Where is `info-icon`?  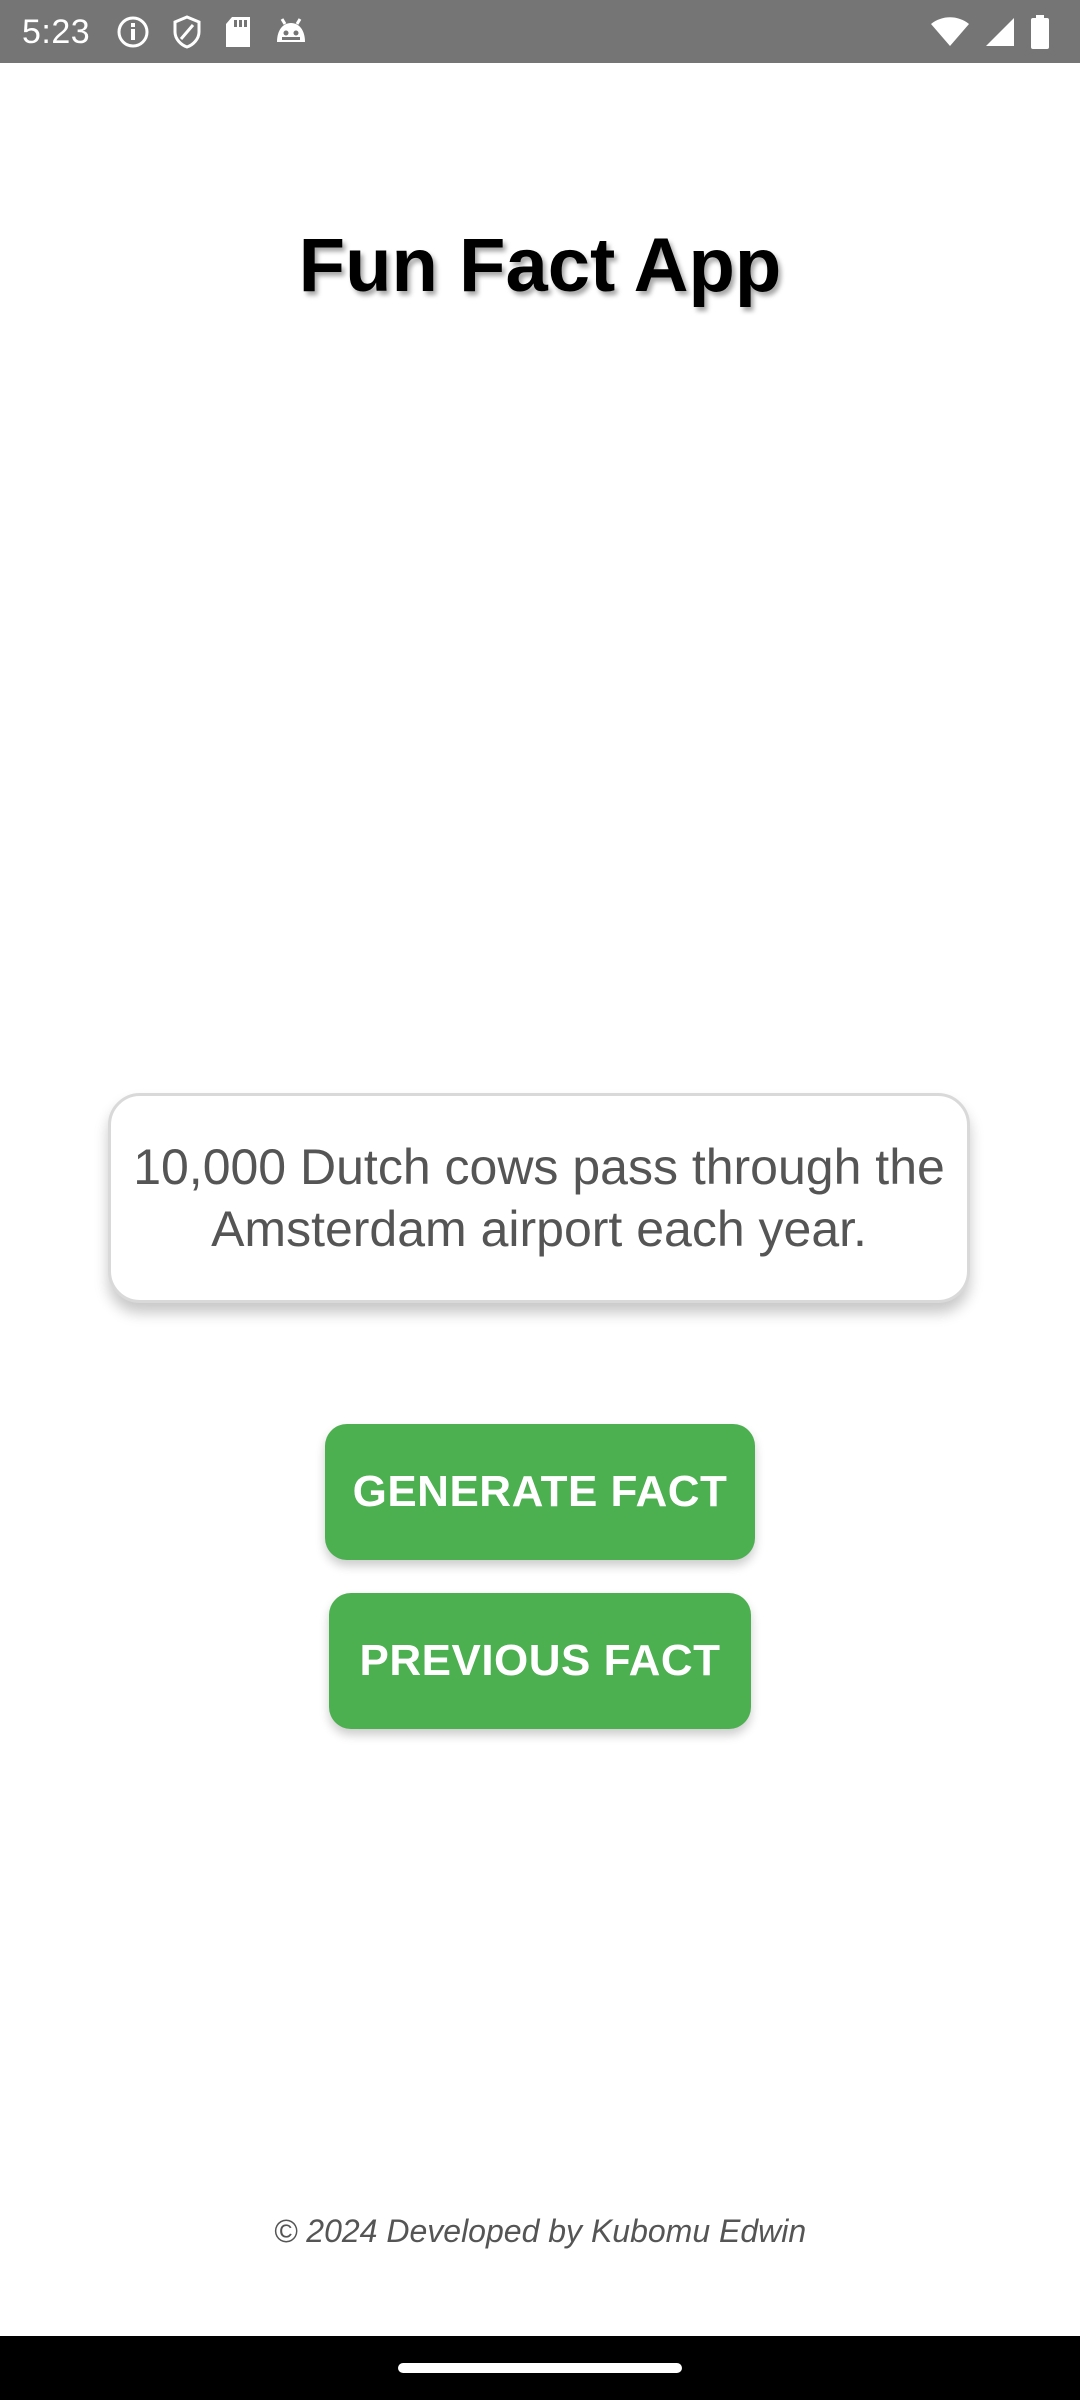 info-icon is located at coordinates (133, 32).